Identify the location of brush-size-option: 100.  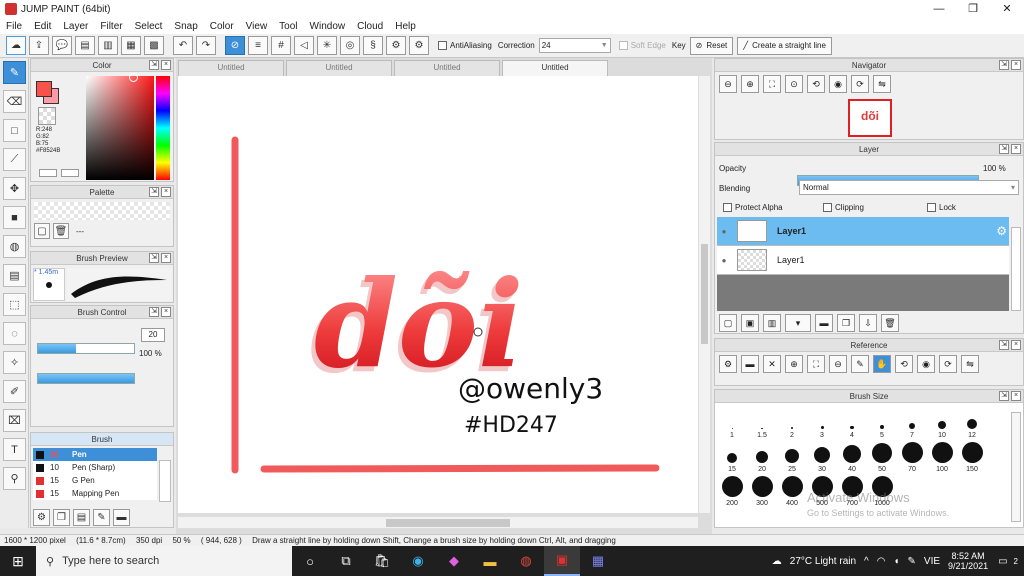
(942, 456).